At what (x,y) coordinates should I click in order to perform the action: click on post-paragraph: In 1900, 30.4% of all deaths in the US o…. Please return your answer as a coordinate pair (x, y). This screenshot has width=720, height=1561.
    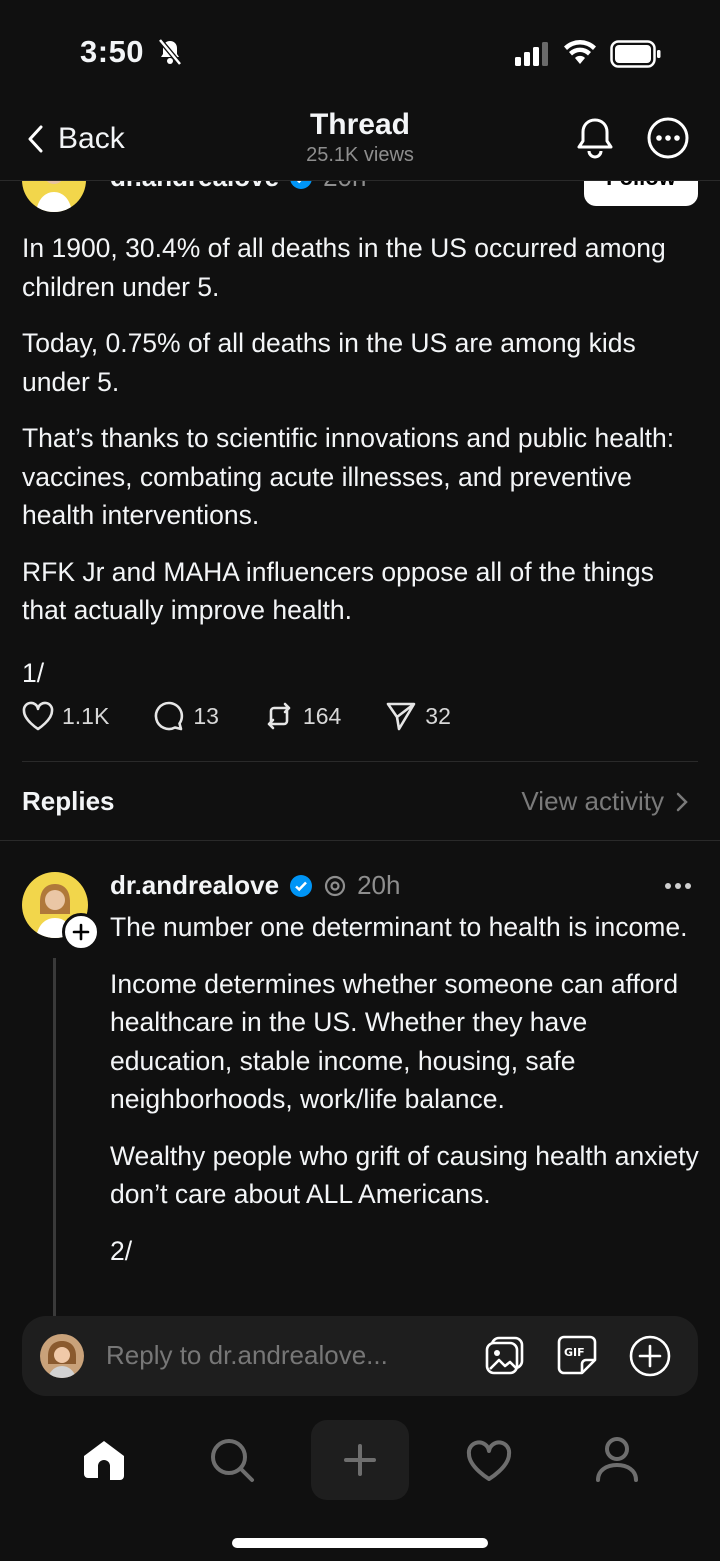
    Looking at the image, I should click on (344, 267).